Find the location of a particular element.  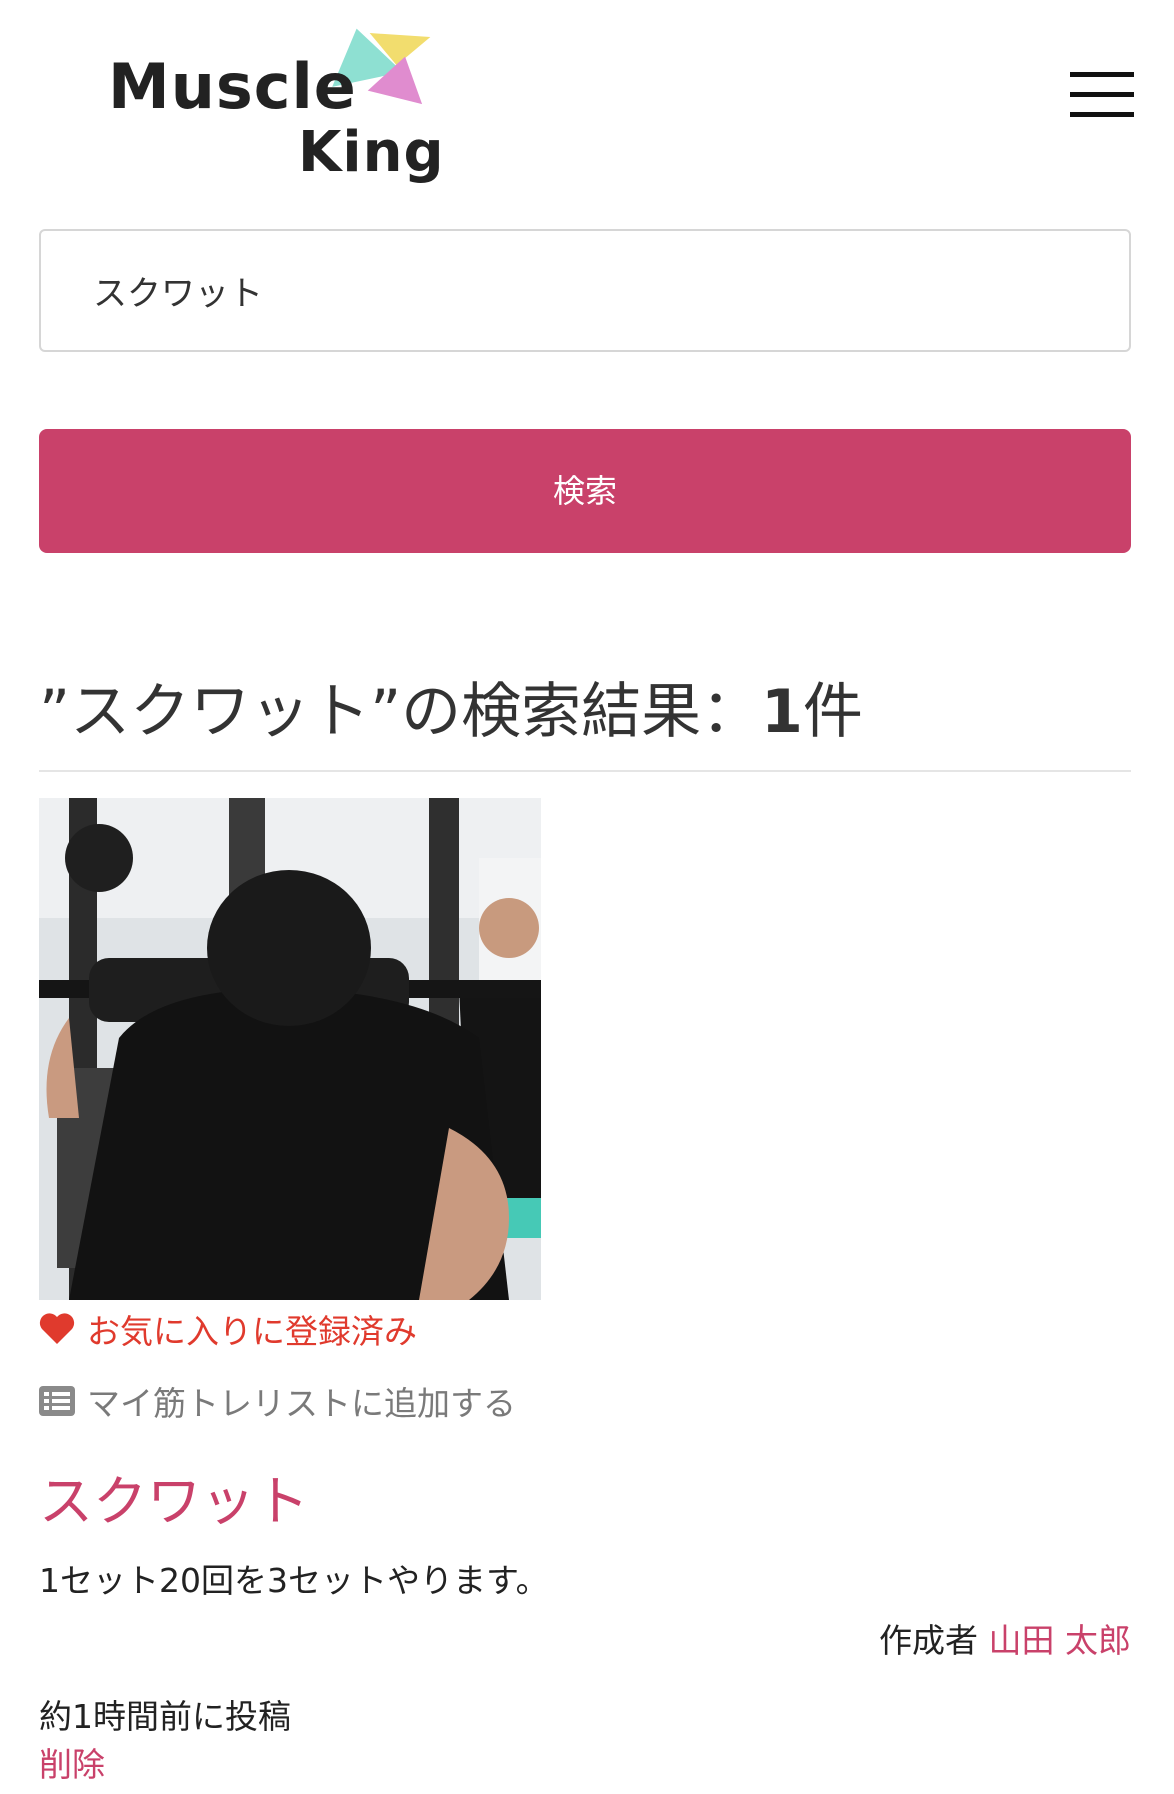

site-header: Muscle King is located at coordinates (587, 105).